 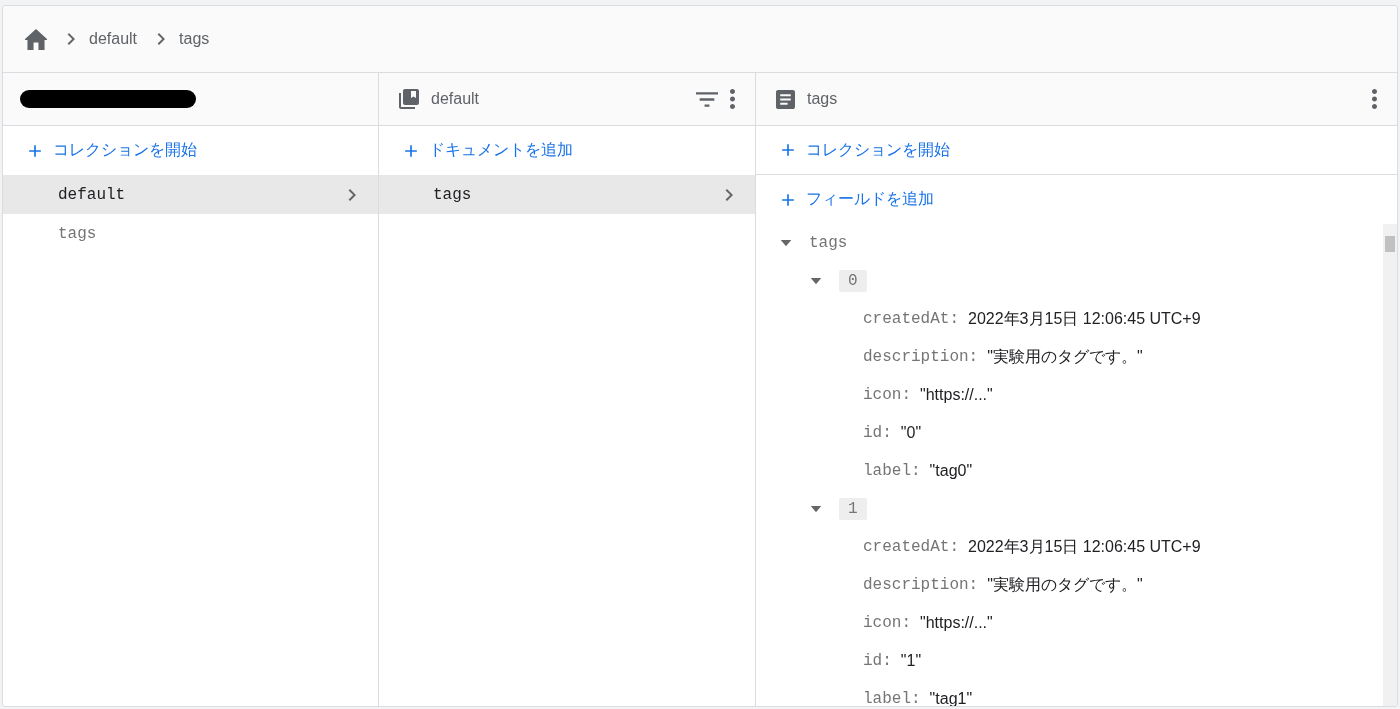 I want to click on breadcrumb-link: tags, so click(x=194, y=39).